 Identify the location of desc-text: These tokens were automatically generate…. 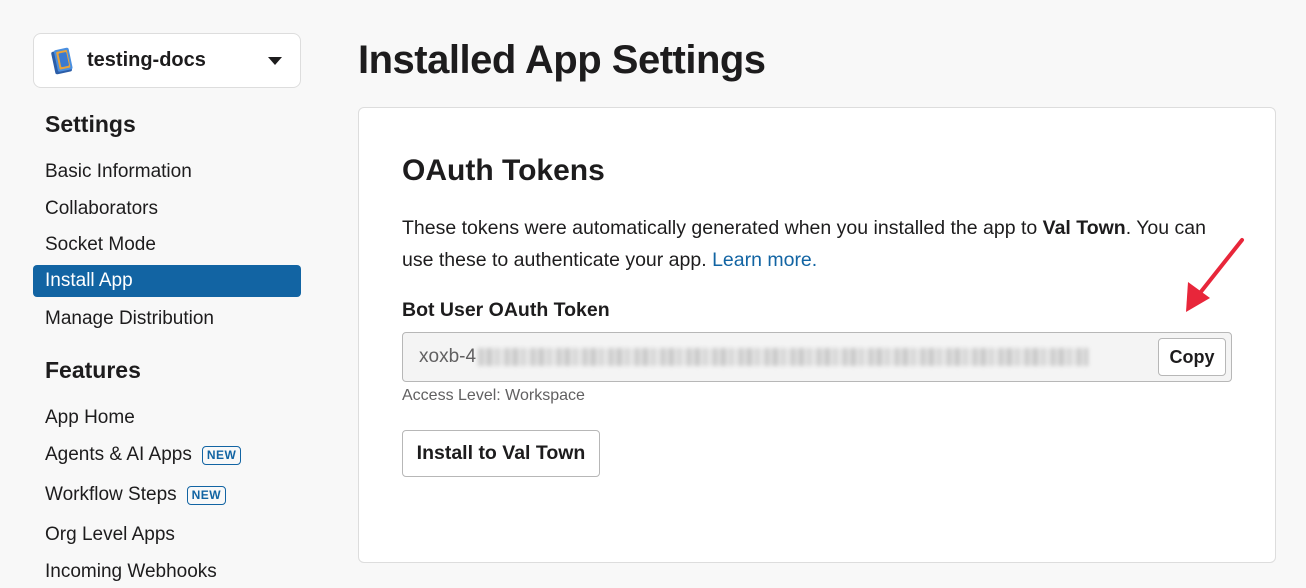
(722, 228).